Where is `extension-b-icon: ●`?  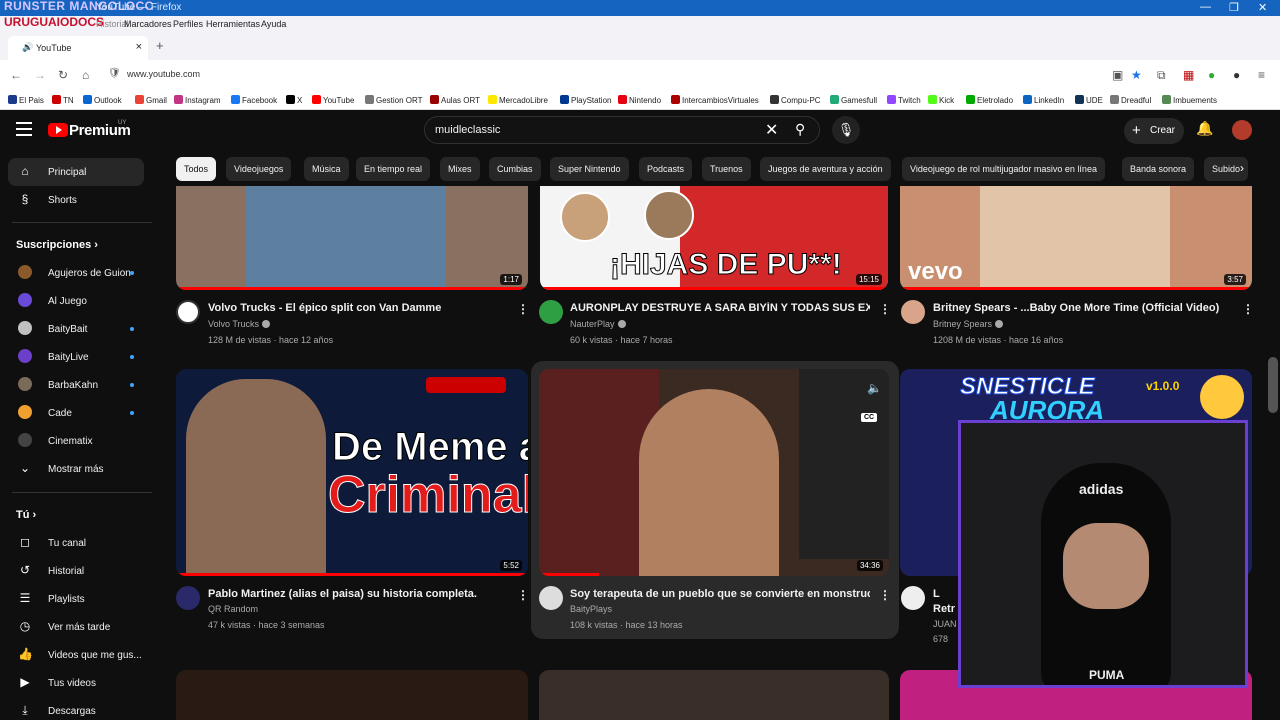 extension-b-icon: ● is located at coordinates (1211, 75).